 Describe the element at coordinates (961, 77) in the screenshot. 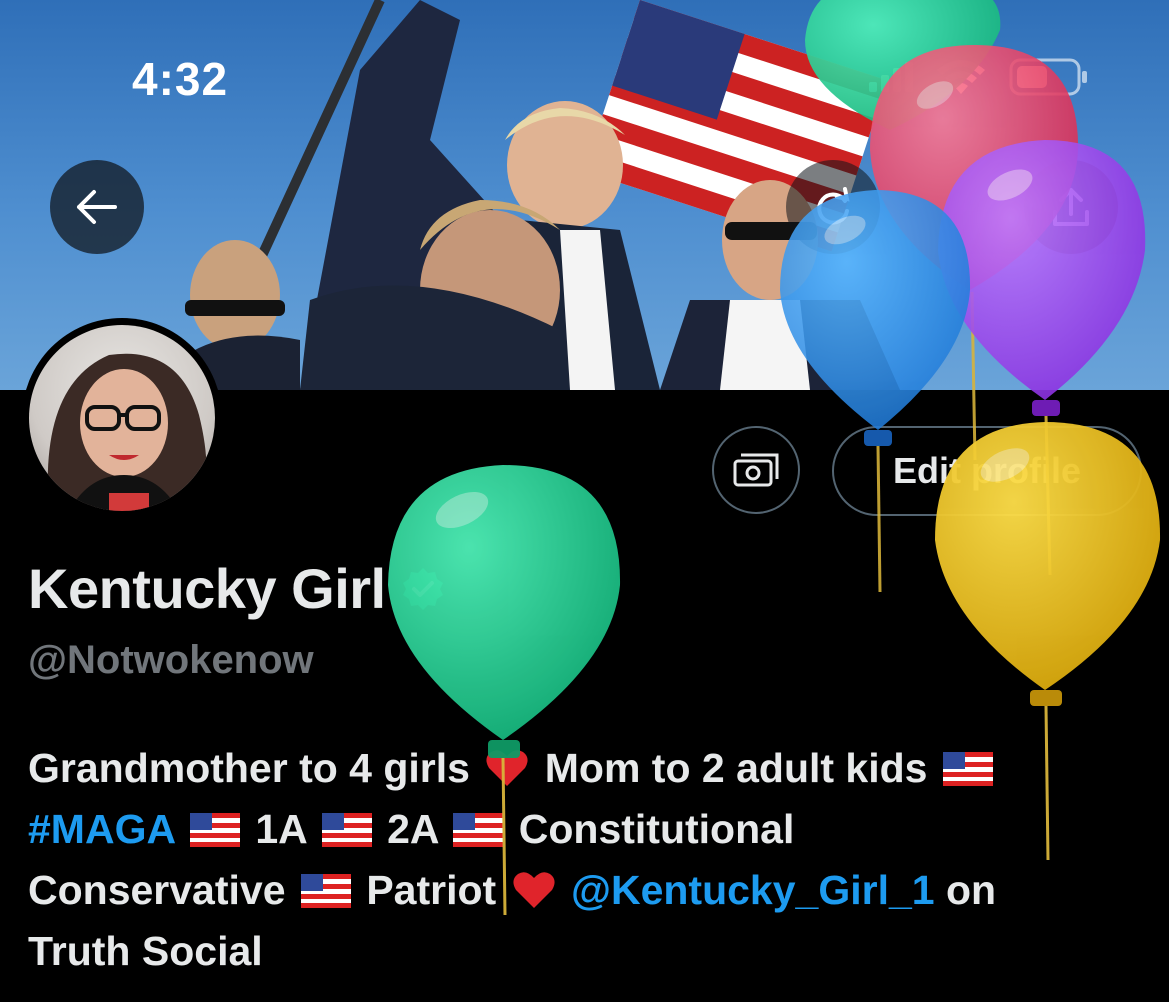

I see `wifi-icon` at that location.